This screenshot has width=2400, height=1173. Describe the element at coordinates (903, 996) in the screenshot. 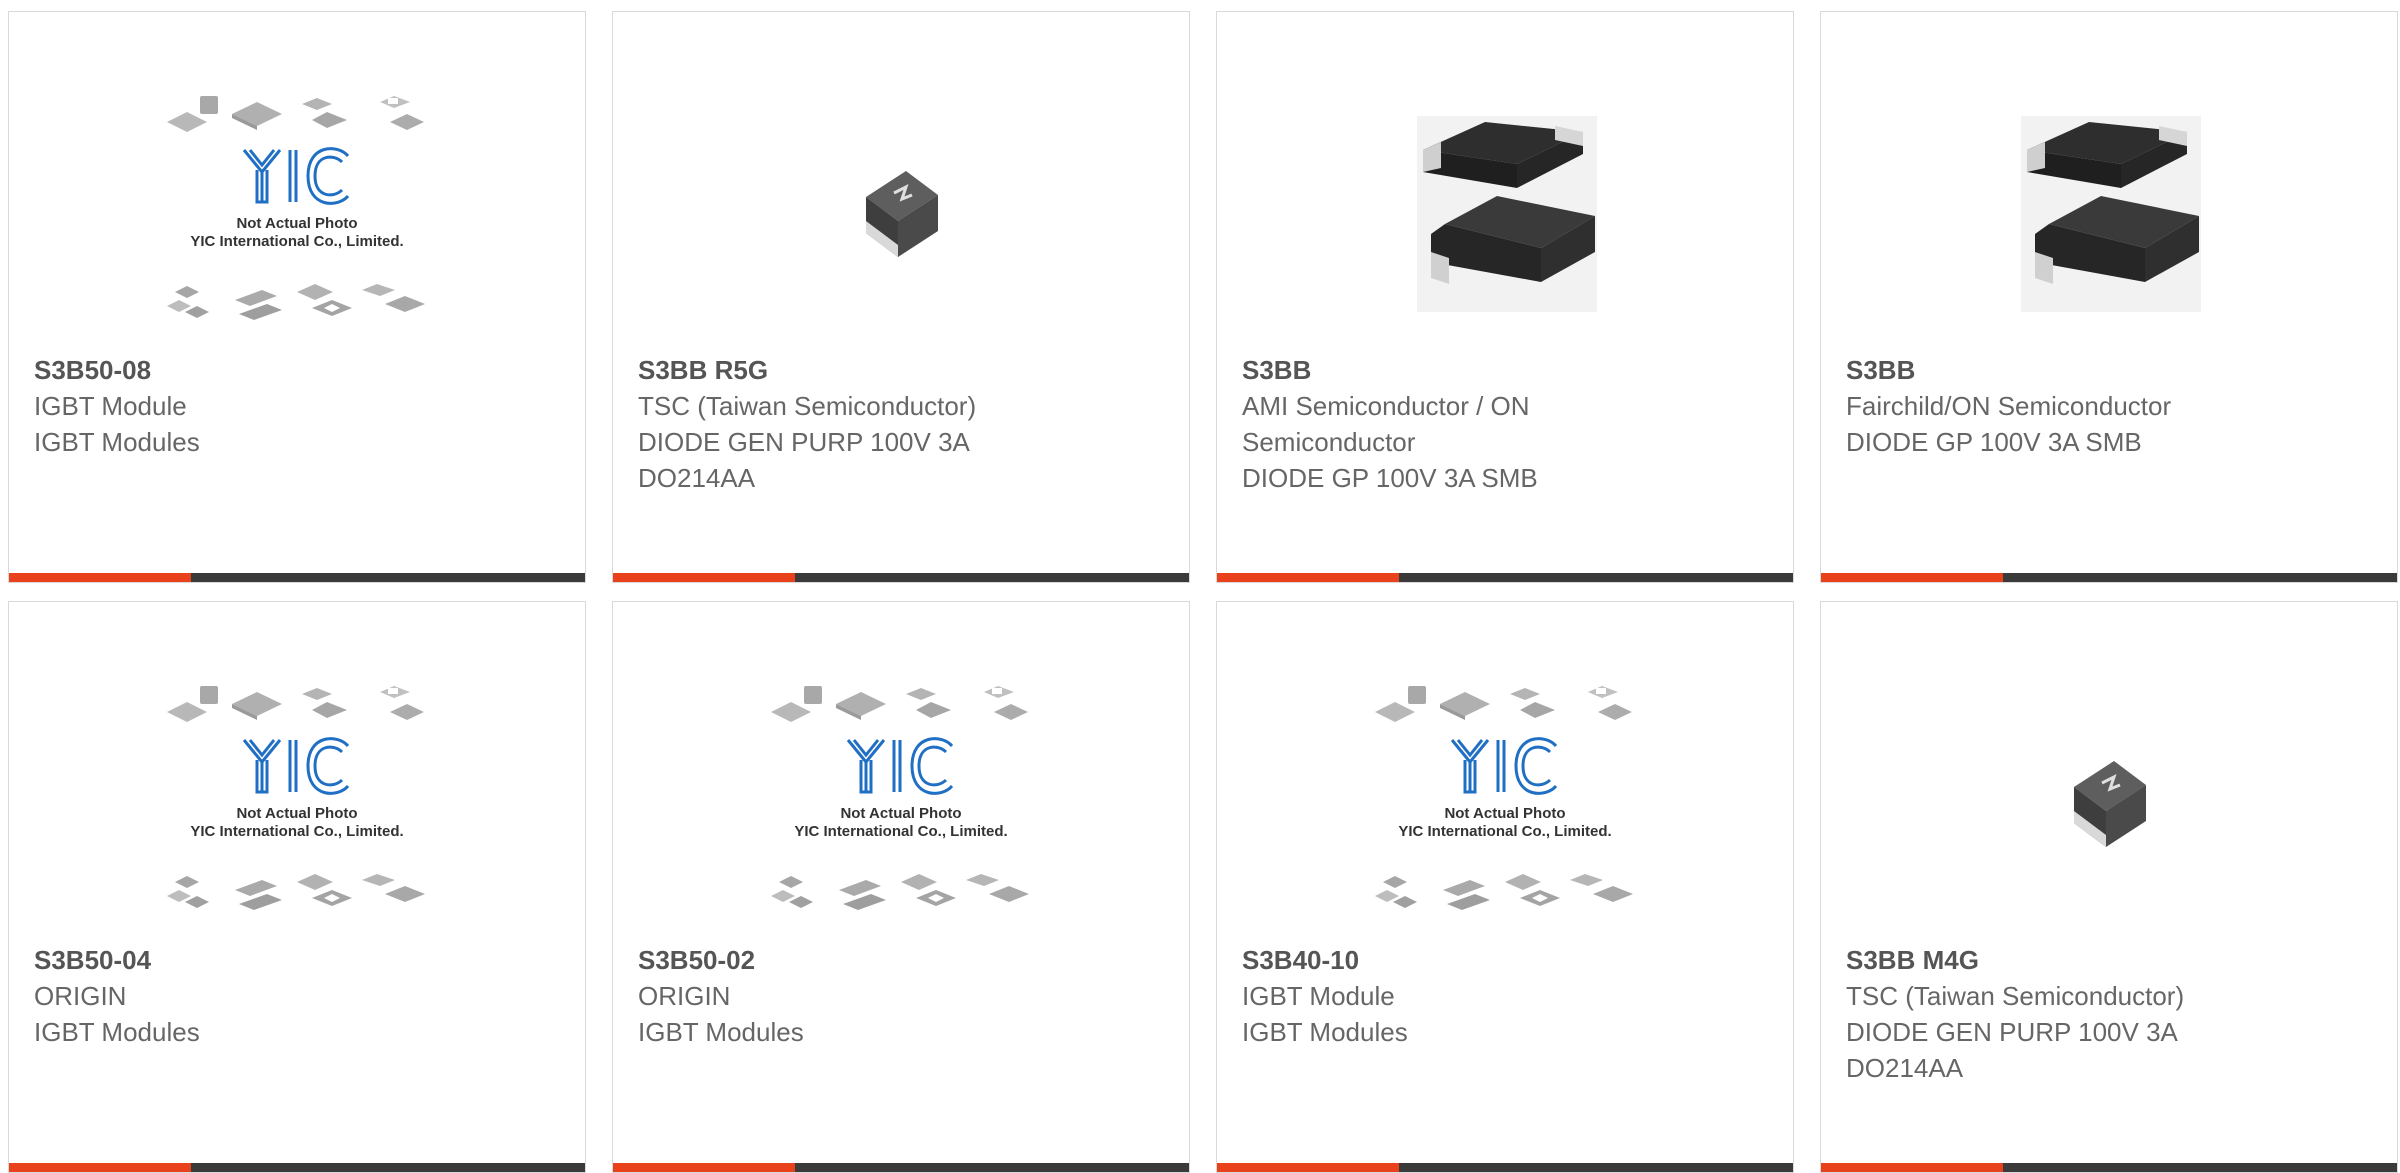

I see `product-info: S3B50-02 ORIGIN IGBT Modules` at that location.